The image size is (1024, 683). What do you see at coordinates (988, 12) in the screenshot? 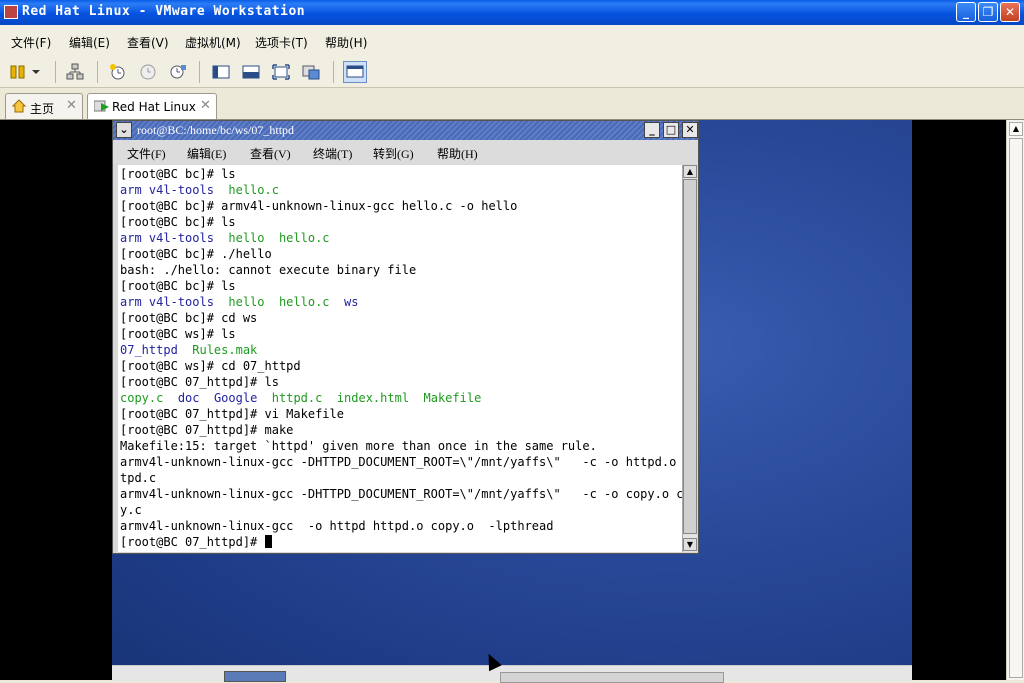
I see `maximize-button: ❐` at bounding box center [988, 12].